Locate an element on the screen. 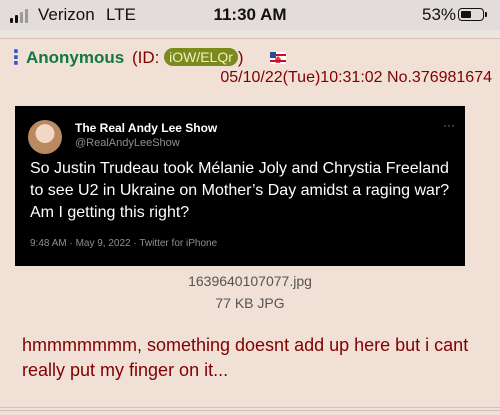  post-datetime: 05/10/22(Tue)10:31:02 No.376981674 is located at coordinates (356, 78).